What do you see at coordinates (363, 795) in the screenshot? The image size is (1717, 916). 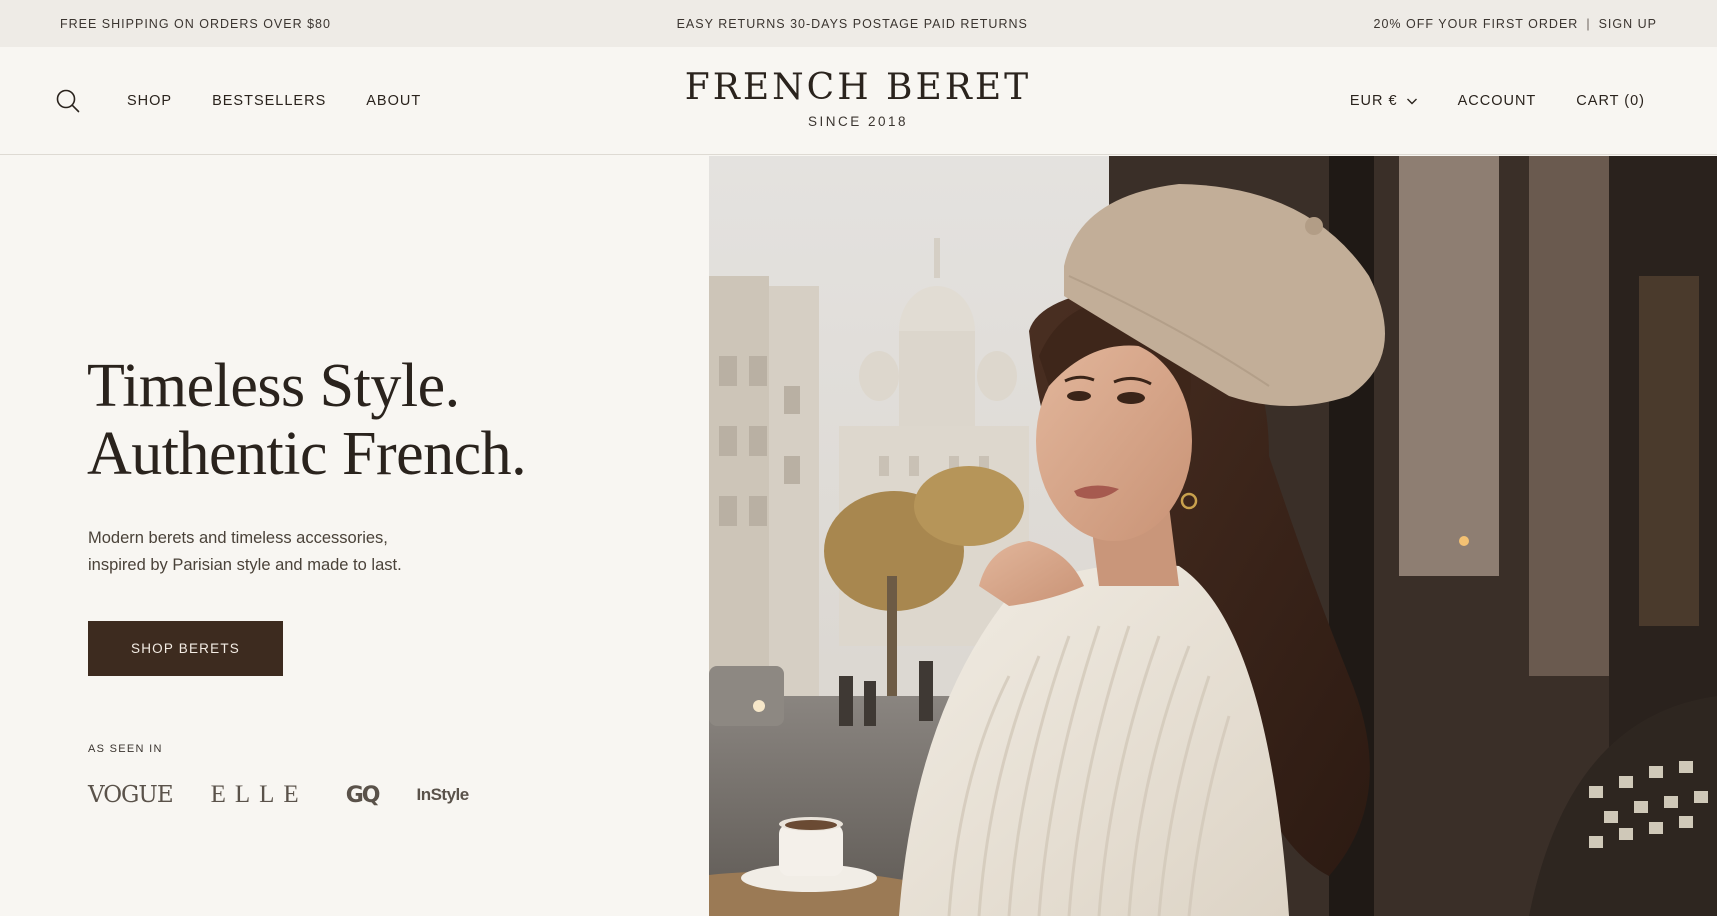 I see `press-logo-gq: GQ` at bounding box center [363, 795].